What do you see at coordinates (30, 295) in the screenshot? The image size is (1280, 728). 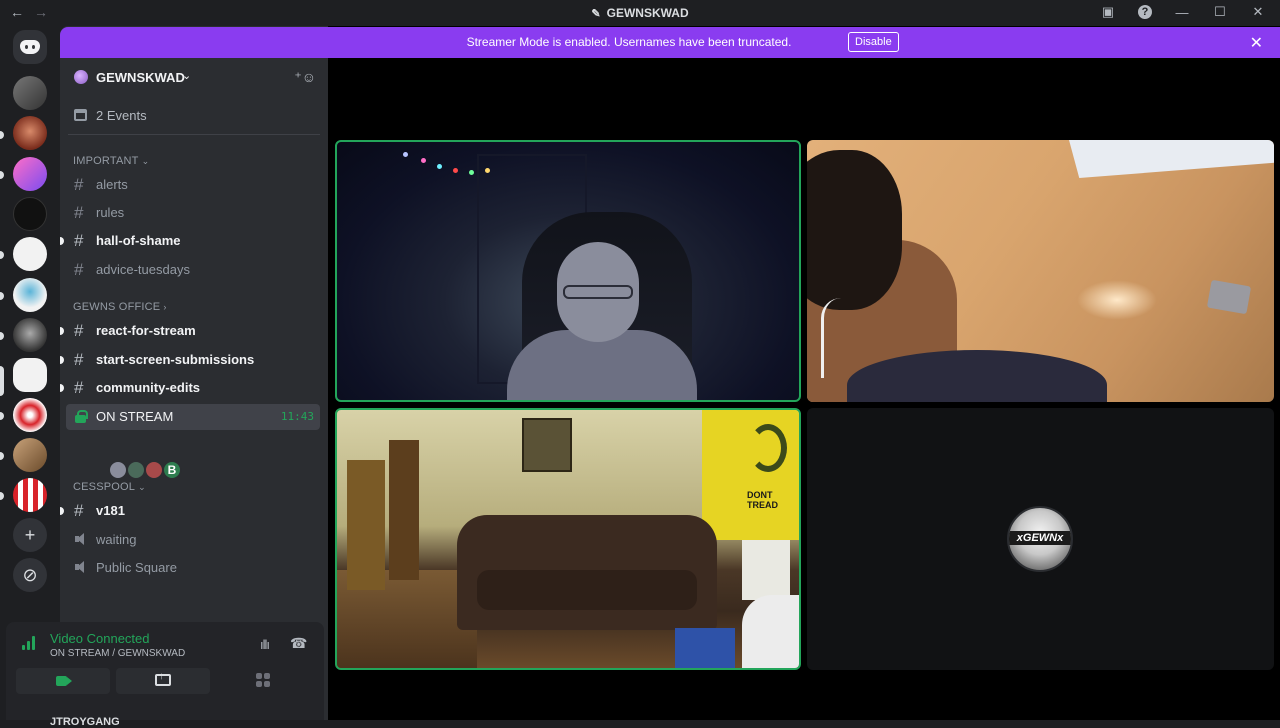 I see `server-icon-hat` at bounding box center [30, 295].